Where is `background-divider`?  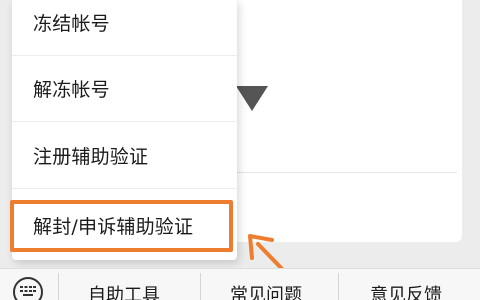
background-divider is located at coordinates (347, 172).